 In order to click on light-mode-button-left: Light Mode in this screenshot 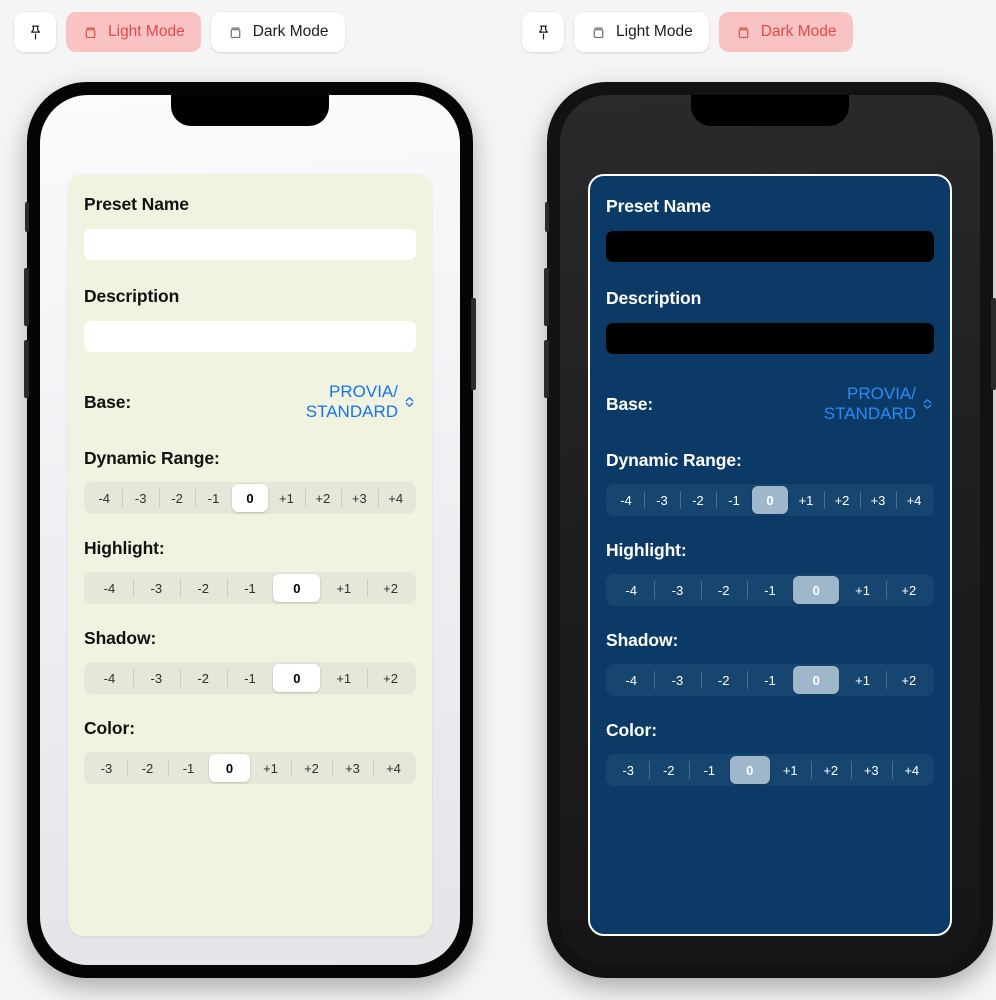, I will do `click(133, 32)`.